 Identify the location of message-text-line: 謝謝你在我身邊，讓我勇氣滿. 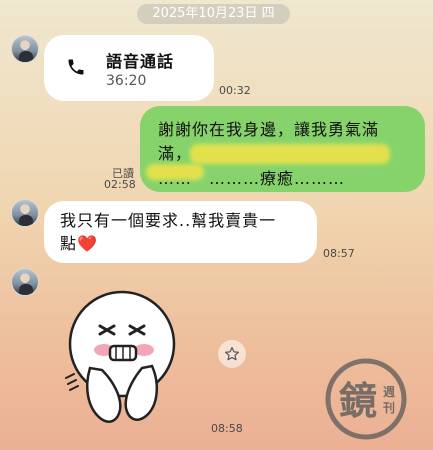
(269, 129).